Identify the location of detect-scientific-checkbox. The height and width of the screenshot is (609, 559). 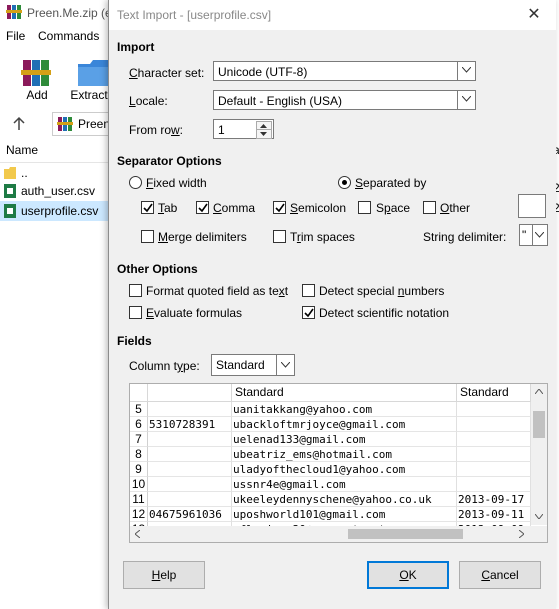
(308, 312).